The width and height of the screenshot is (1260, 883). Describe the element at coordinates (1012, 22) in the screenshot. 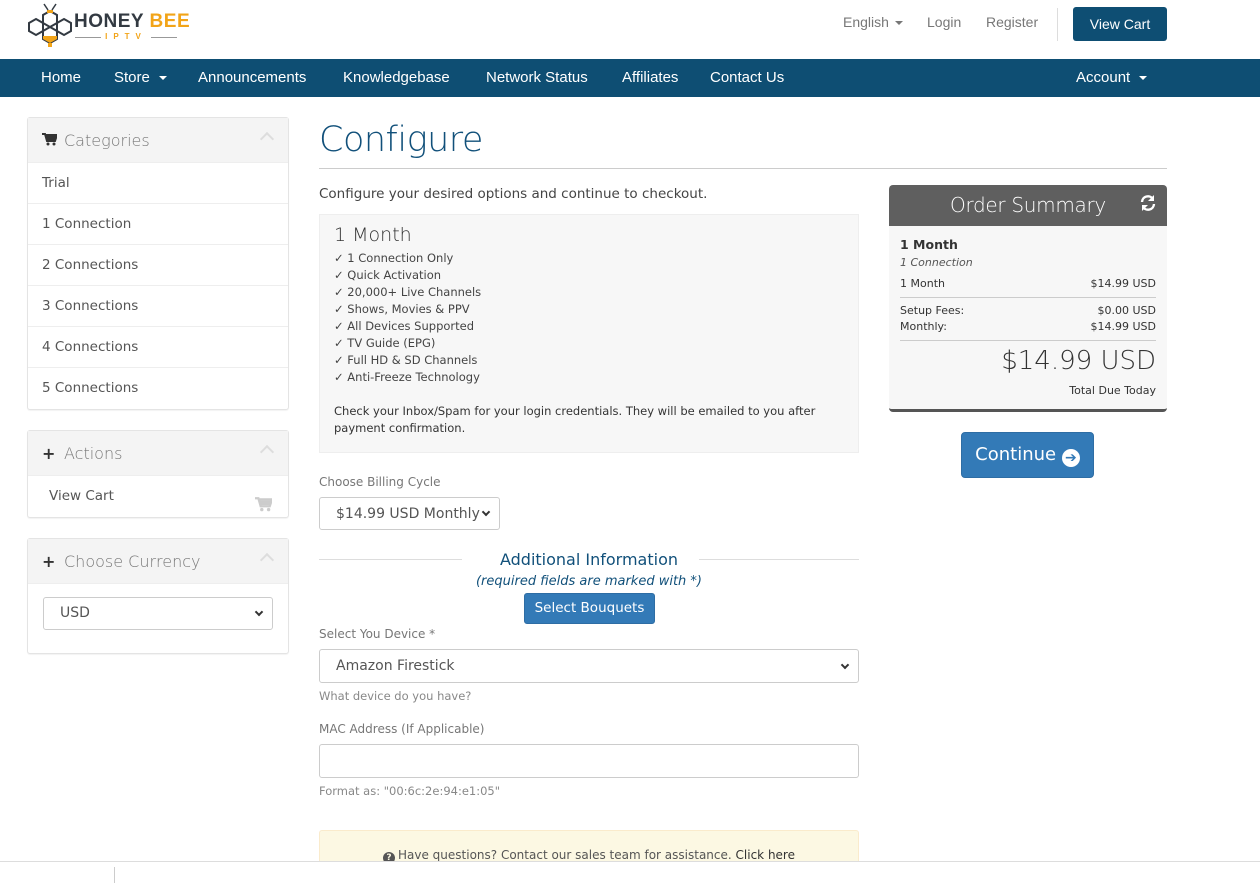

I see `register-link: Register` at that location.